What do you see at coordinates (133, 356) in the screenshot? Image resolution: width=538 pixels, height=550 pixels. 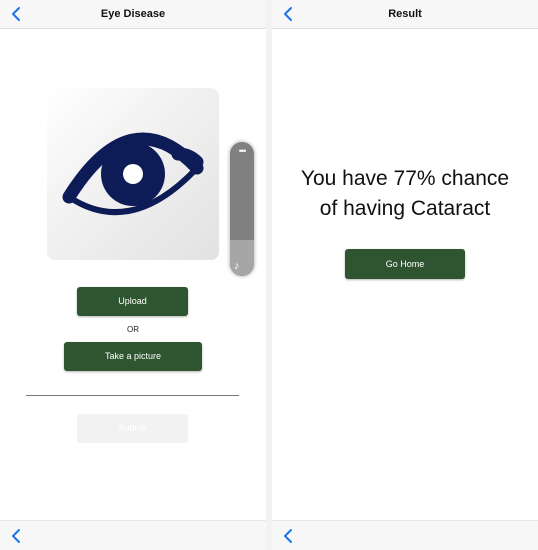 I see `take-picture-button: Take a picture` at bounding box center [133, 356].